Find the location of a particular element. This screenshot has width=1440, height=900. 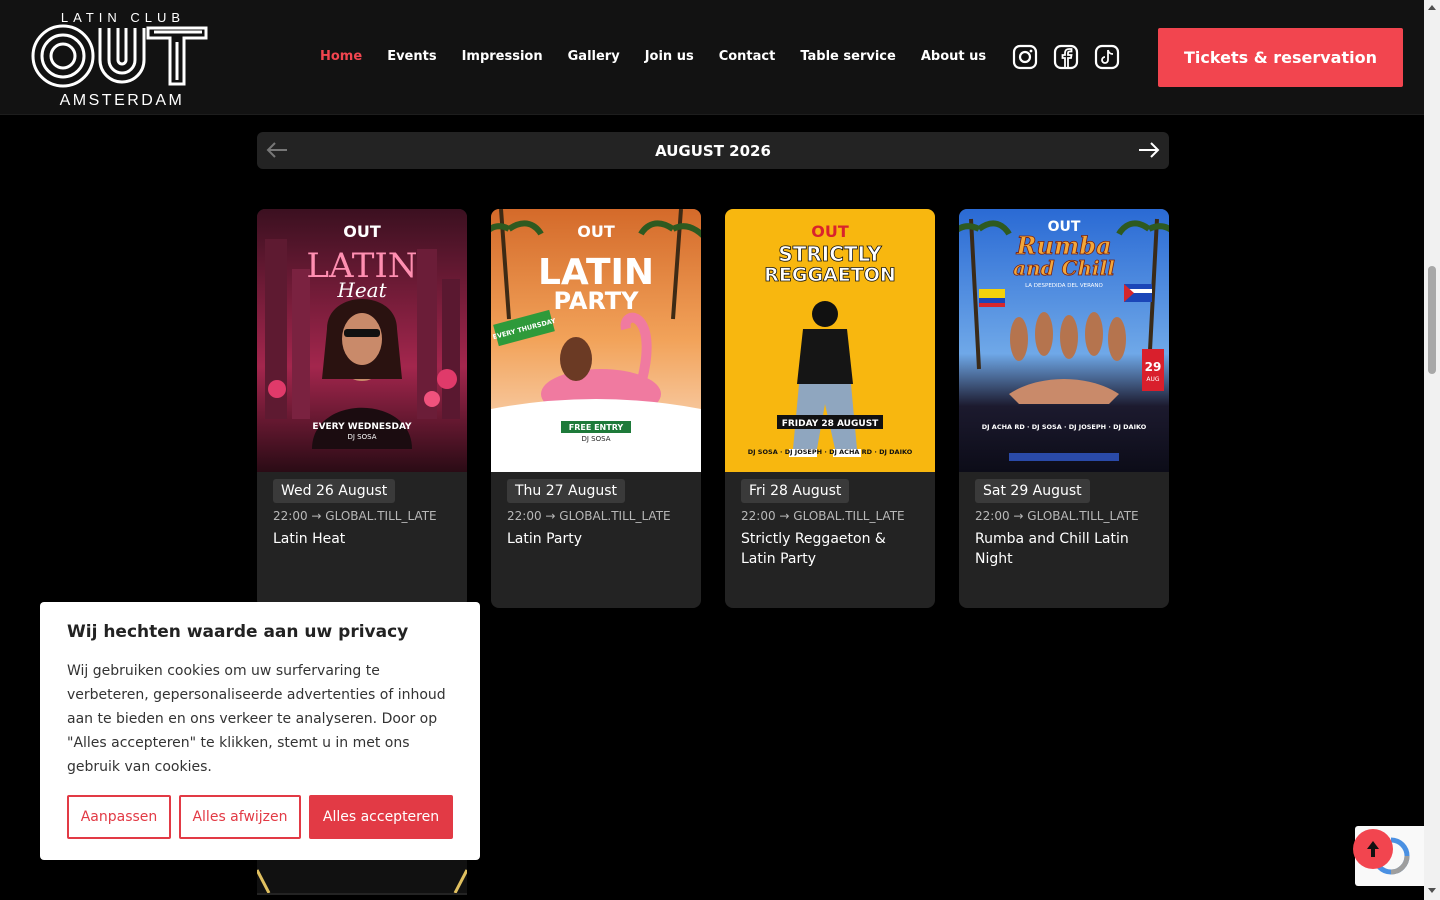

reject-all-button: Alles afwijzen is located at coordinates (240, 817).